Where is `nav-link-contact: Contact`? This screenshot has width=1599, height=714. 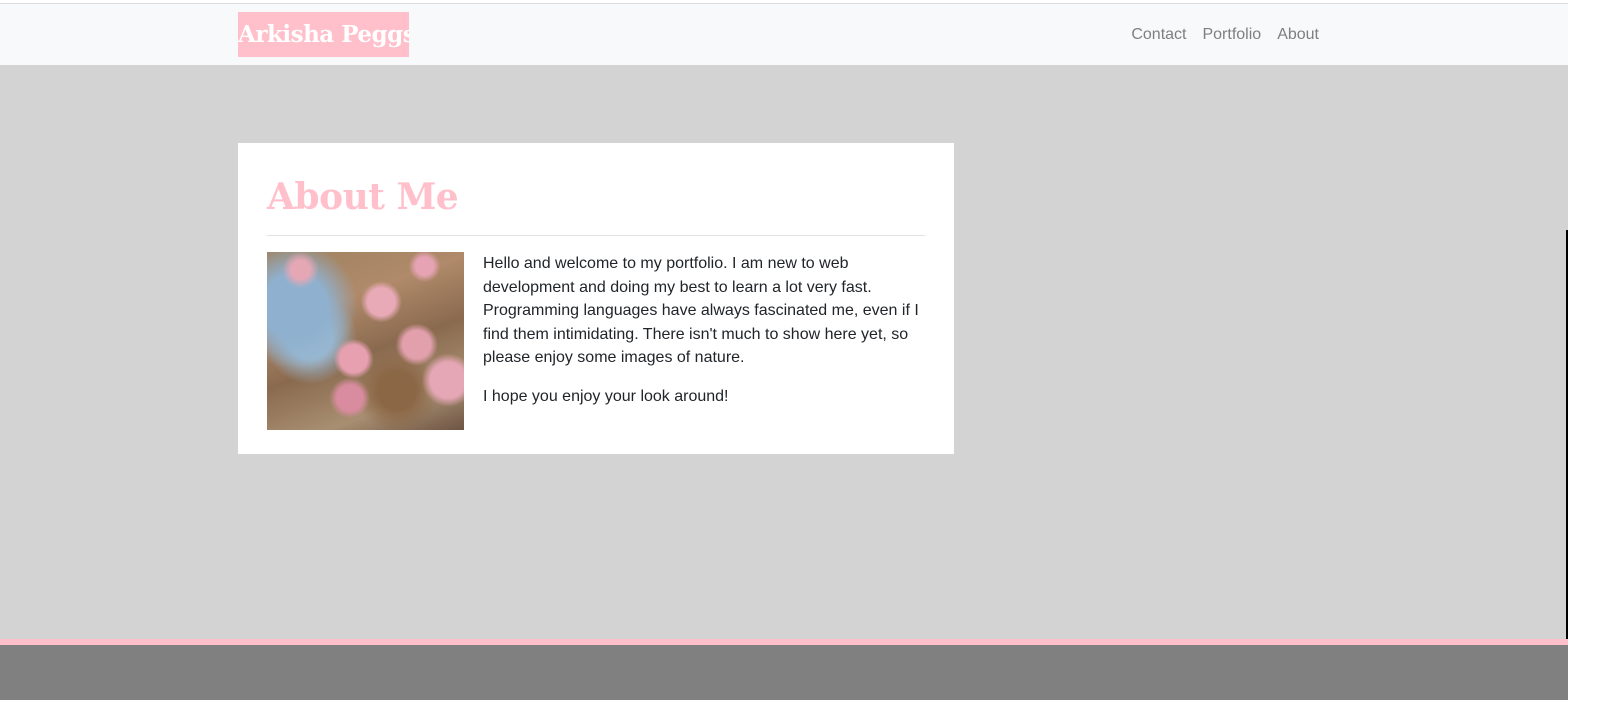
nav-link-contact: Contact is located at coordinates (1158, 35).